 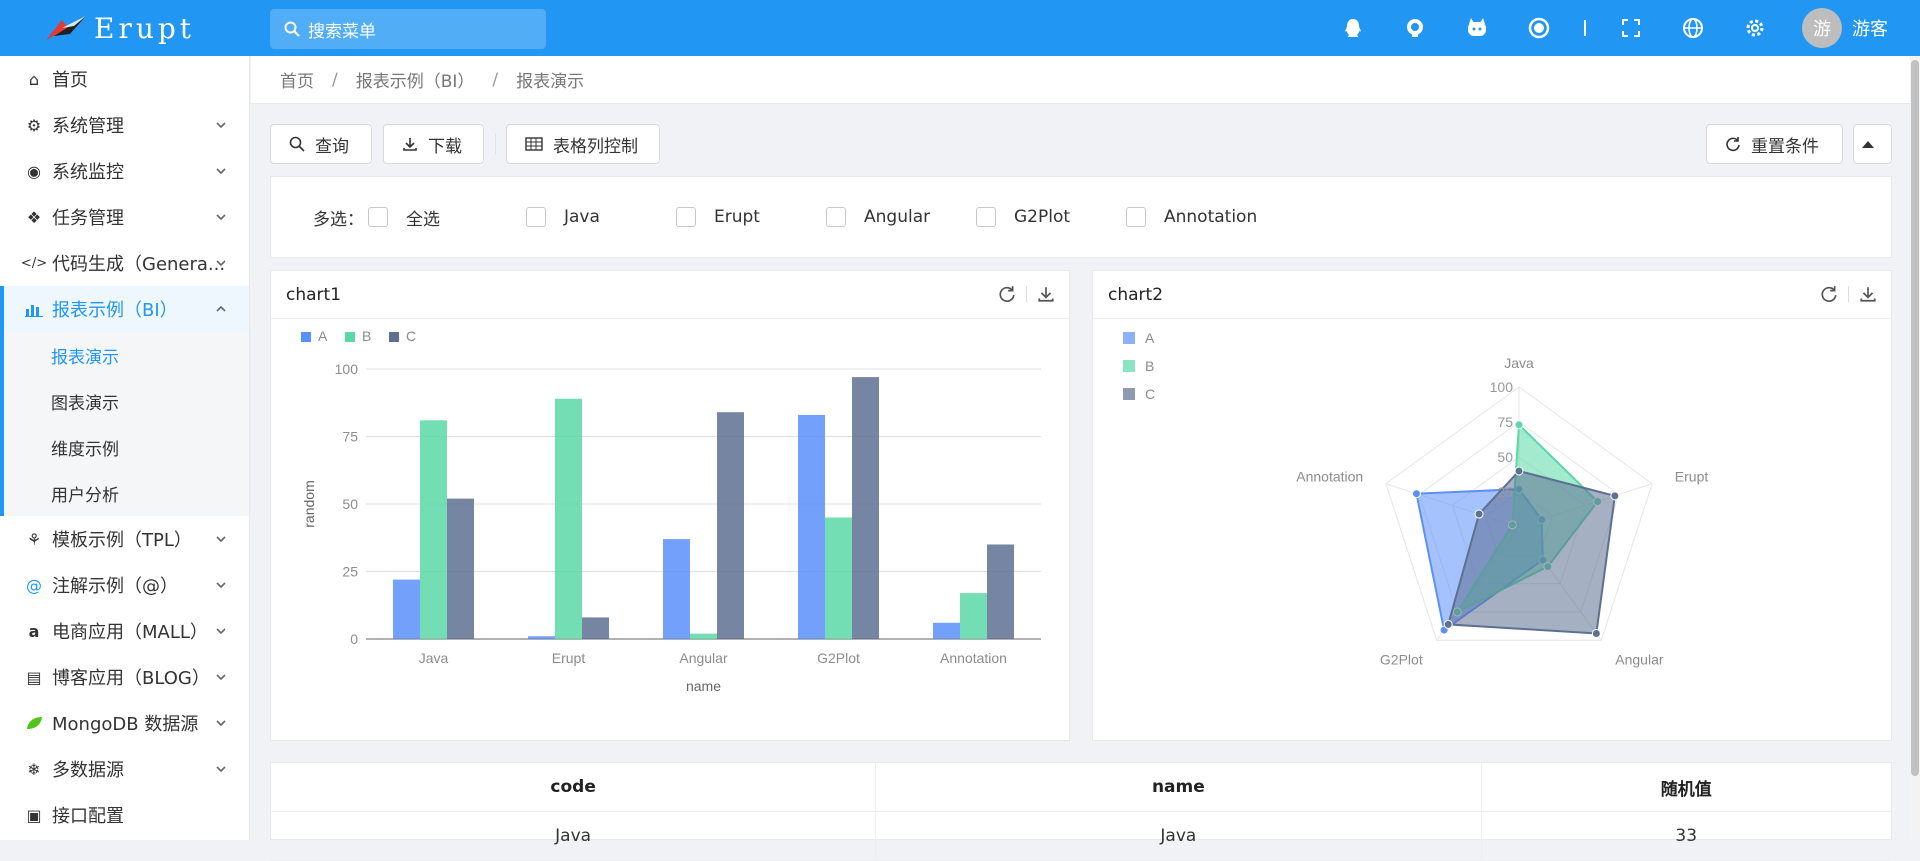 I want to click on checkbox-annotation: Annotation, so click(x=1191, y=217).